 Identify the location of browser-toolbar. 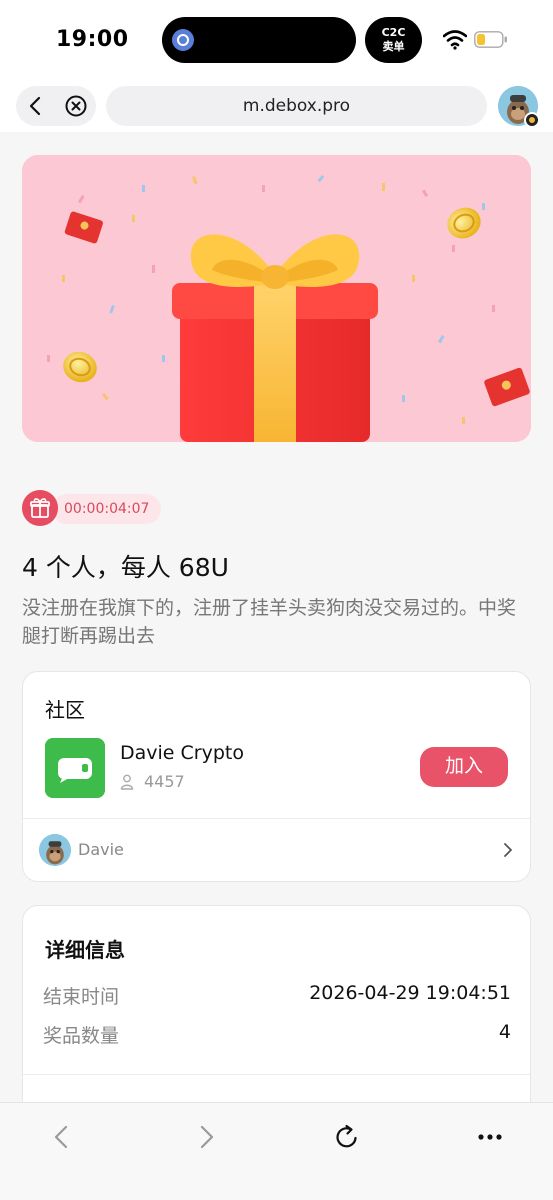
(276, 1151).